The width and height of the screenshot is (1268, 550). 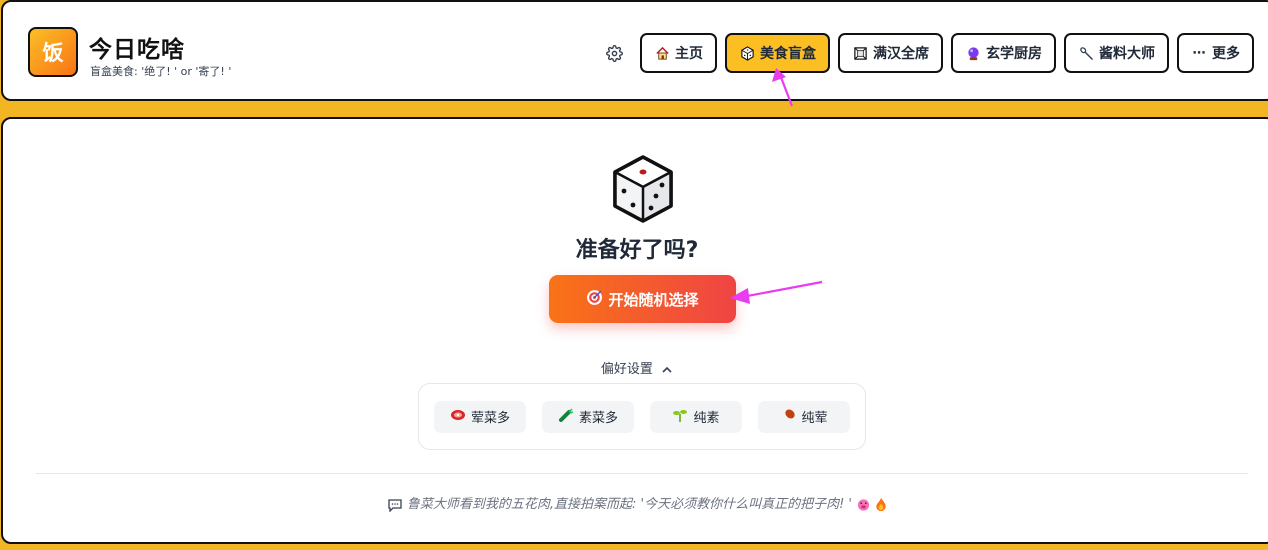 I want to click on start-random-label: 开始随机选择, so click(x=653, y=299).